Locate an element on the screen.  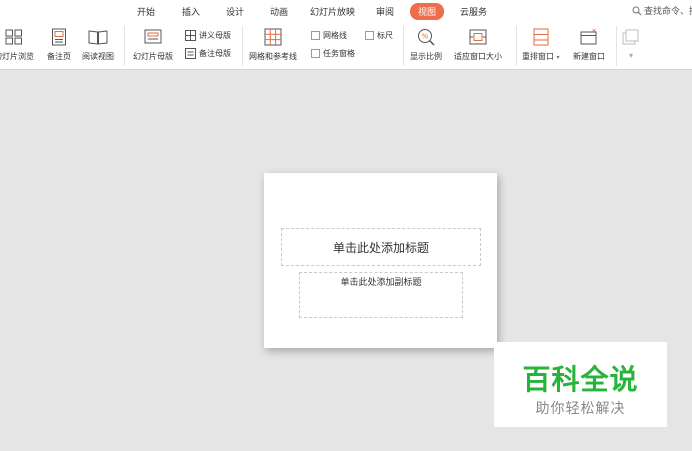
notes-page-button: 备注页 is located at coordinates (59, 44).